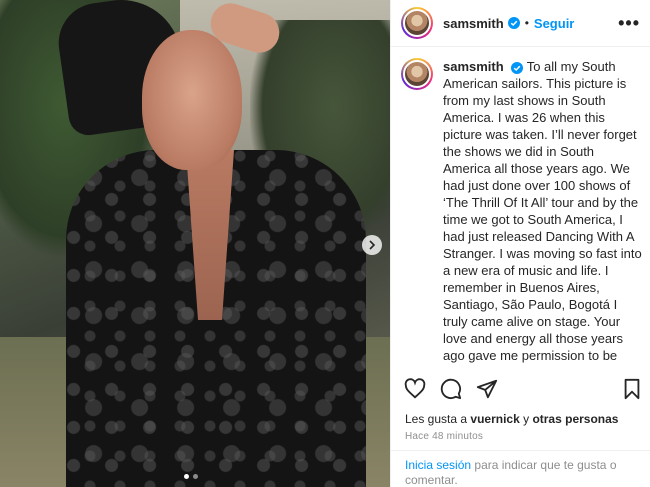  What do you see at coordinates (192, 100) in the screenshot?
I see `image-person-head` at bounding box center [192, 100].